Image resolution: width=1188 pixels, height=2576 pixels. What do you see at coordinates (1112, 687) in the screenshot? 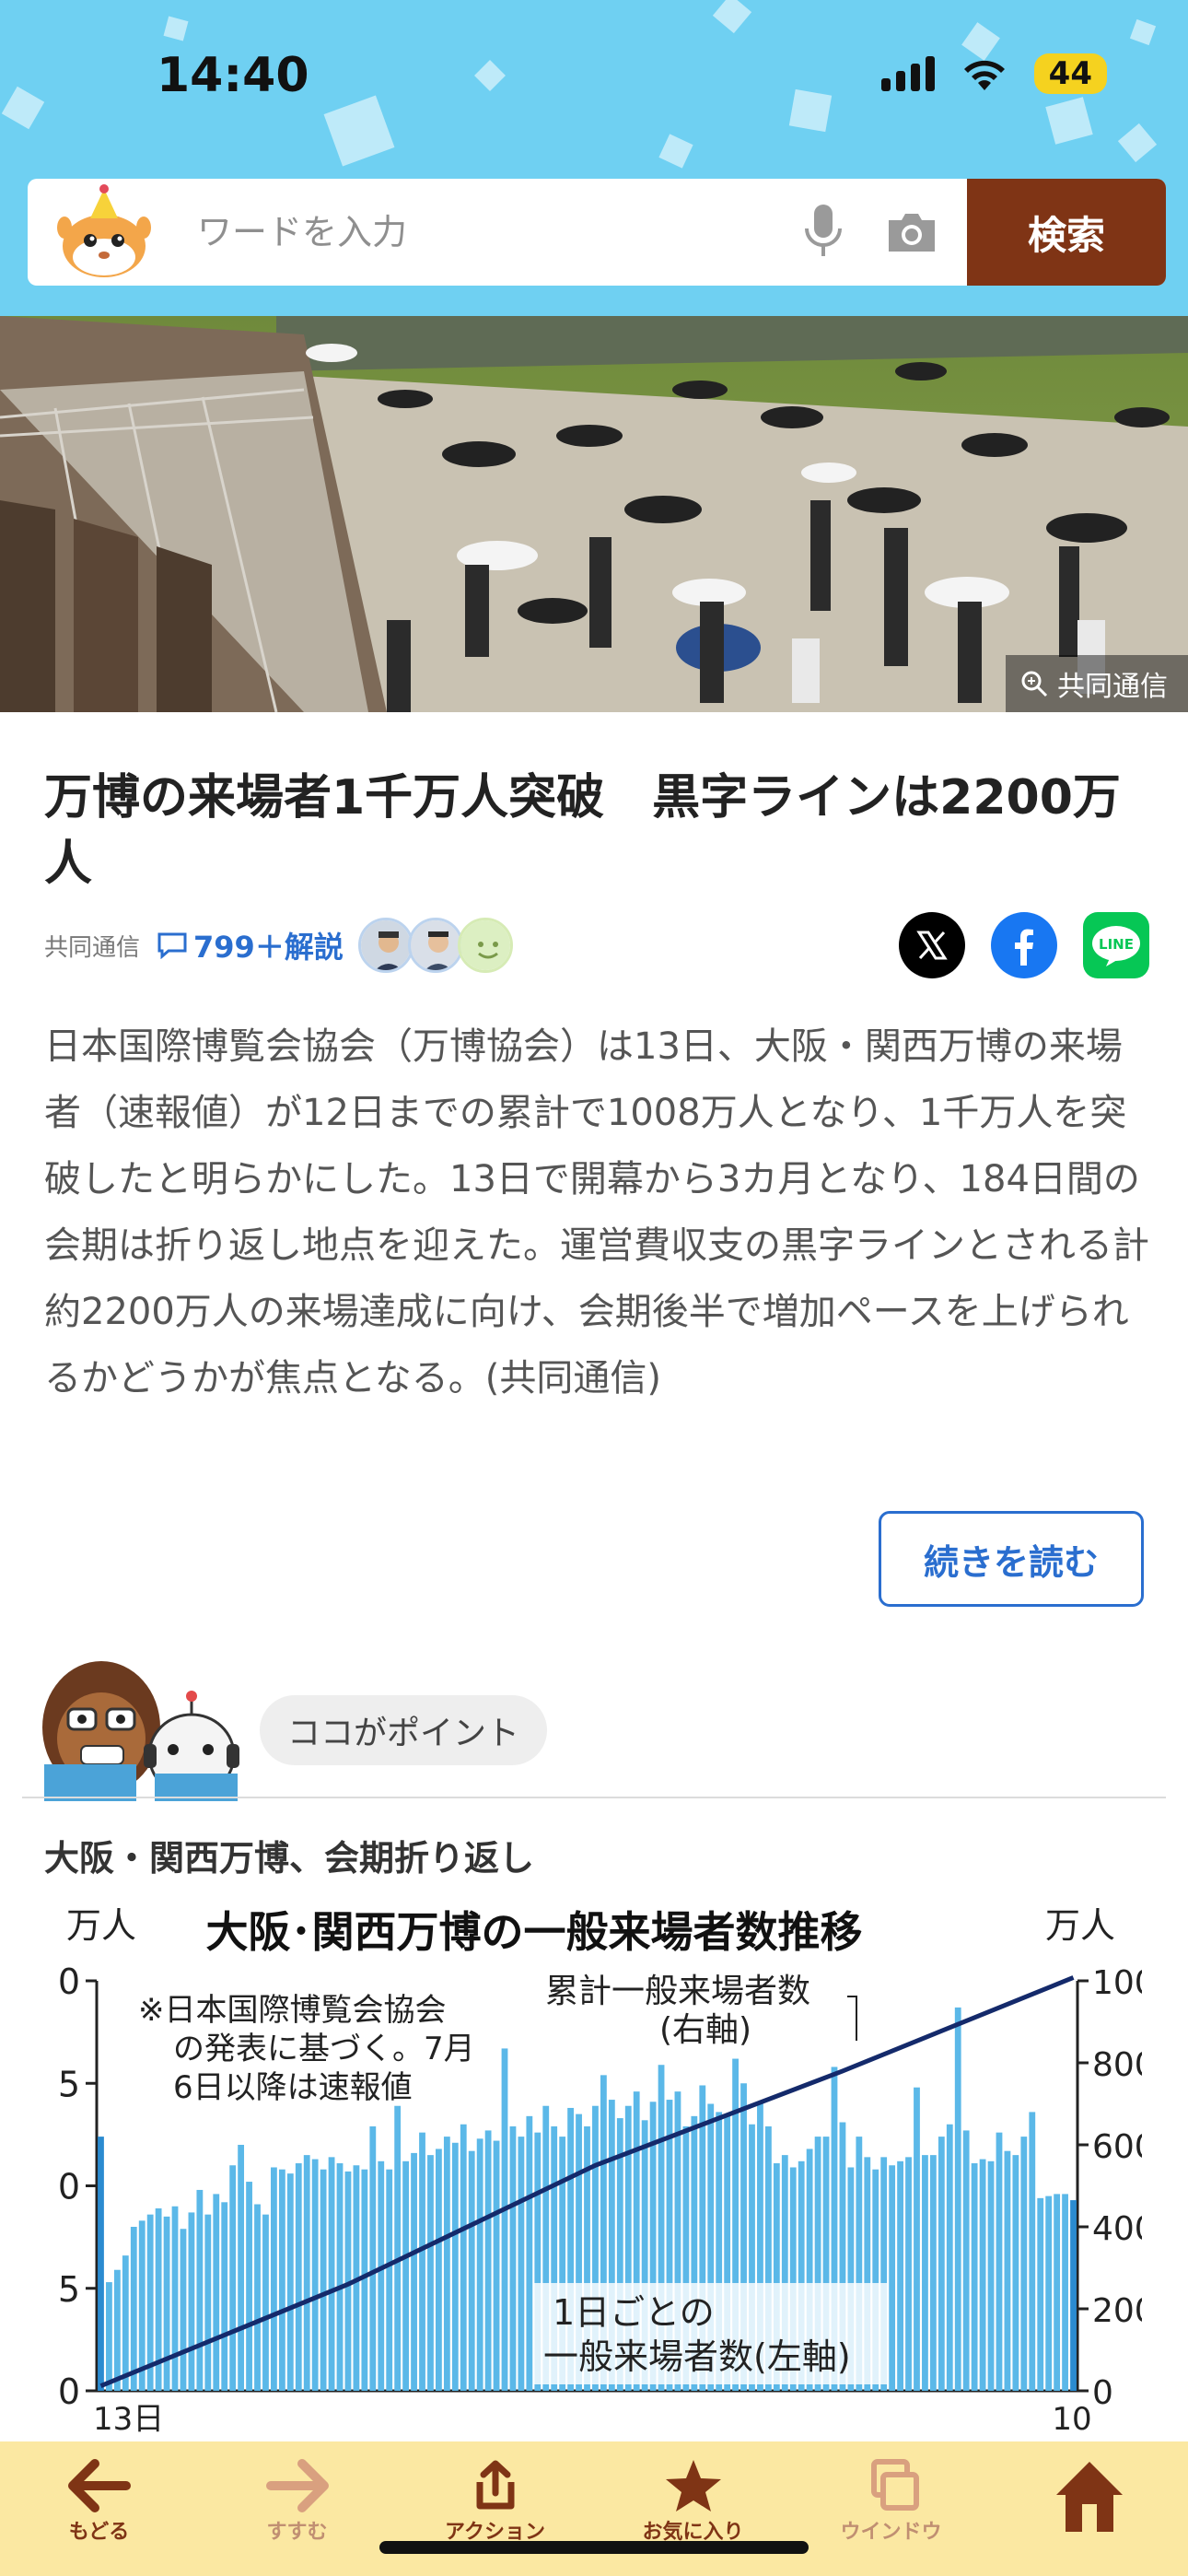
I see `photo-credit-text: 共同通信` at bounding box center [1112, 687].